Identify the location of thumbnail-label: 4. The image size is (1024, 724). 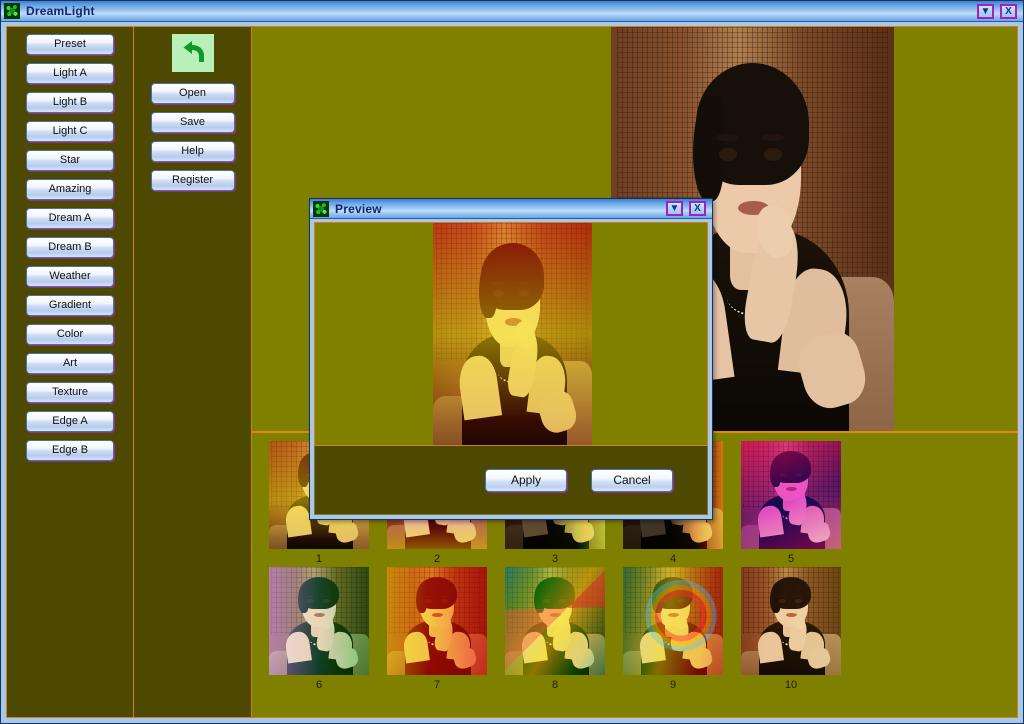
(673, 559).